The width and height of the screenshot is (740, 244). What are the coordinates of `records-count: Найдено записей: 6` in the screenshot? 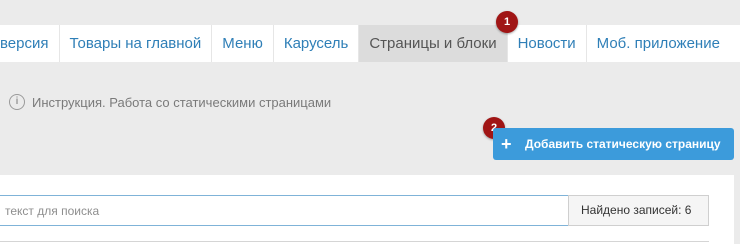 It's located at (638, 210).